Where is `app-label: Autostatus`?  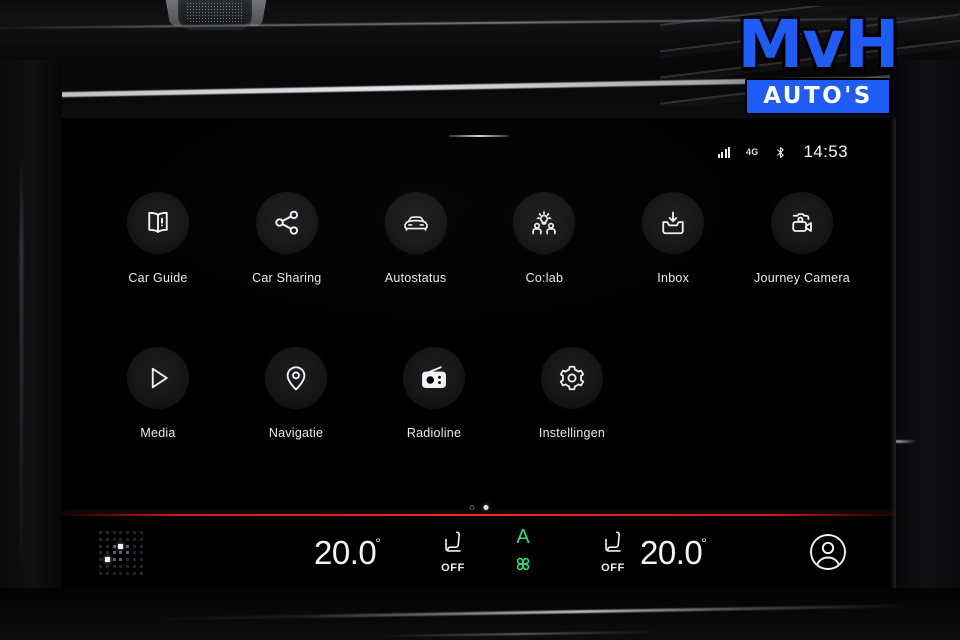 app-label: Autostatus is located at coordinates (415, 278).